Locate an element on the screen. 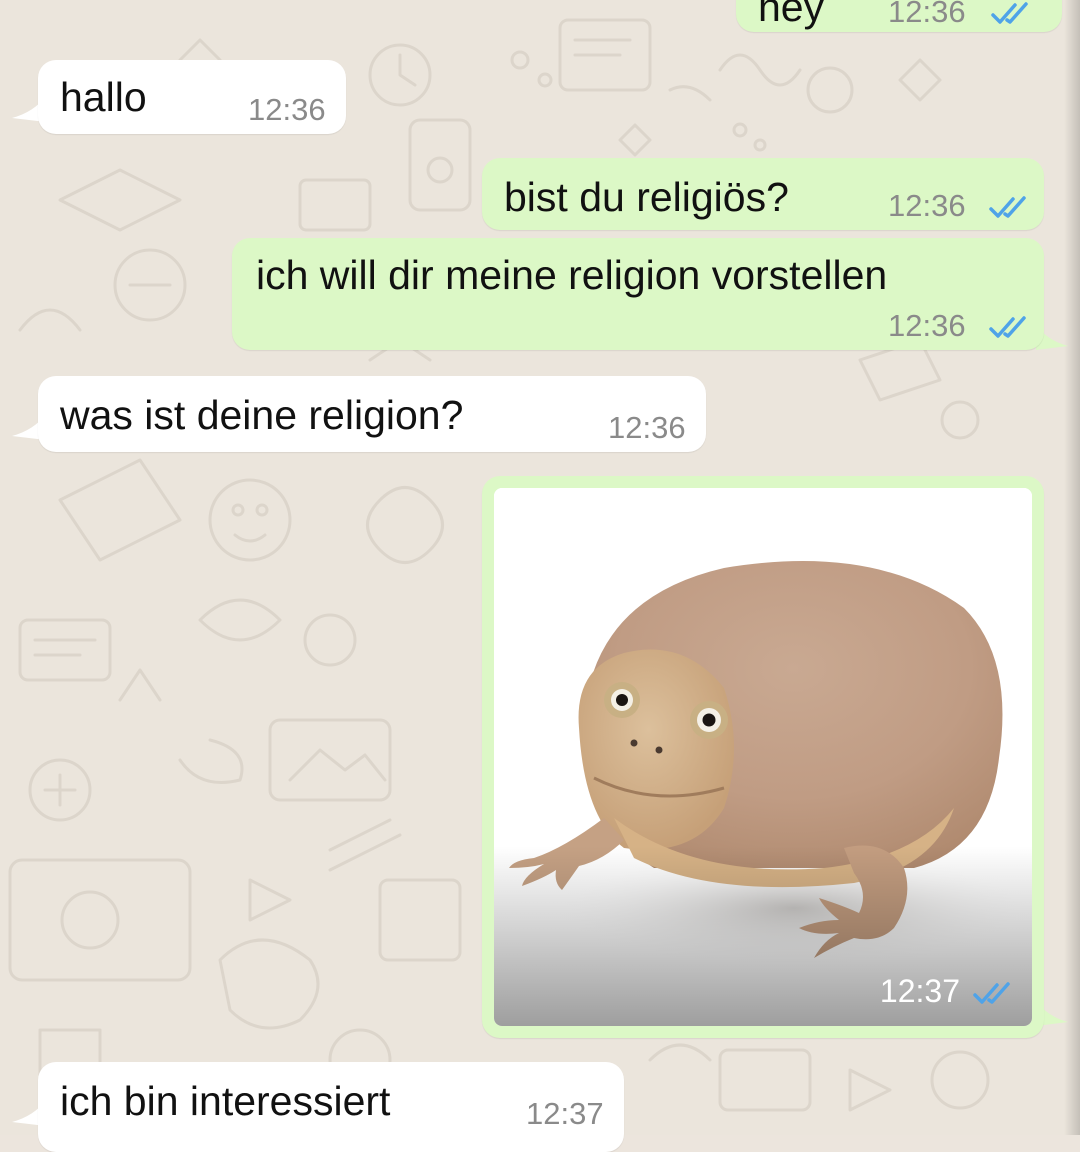  message-bubble-outgoing: bist du religiös? 12:36 is located at coordinates (763, 194).